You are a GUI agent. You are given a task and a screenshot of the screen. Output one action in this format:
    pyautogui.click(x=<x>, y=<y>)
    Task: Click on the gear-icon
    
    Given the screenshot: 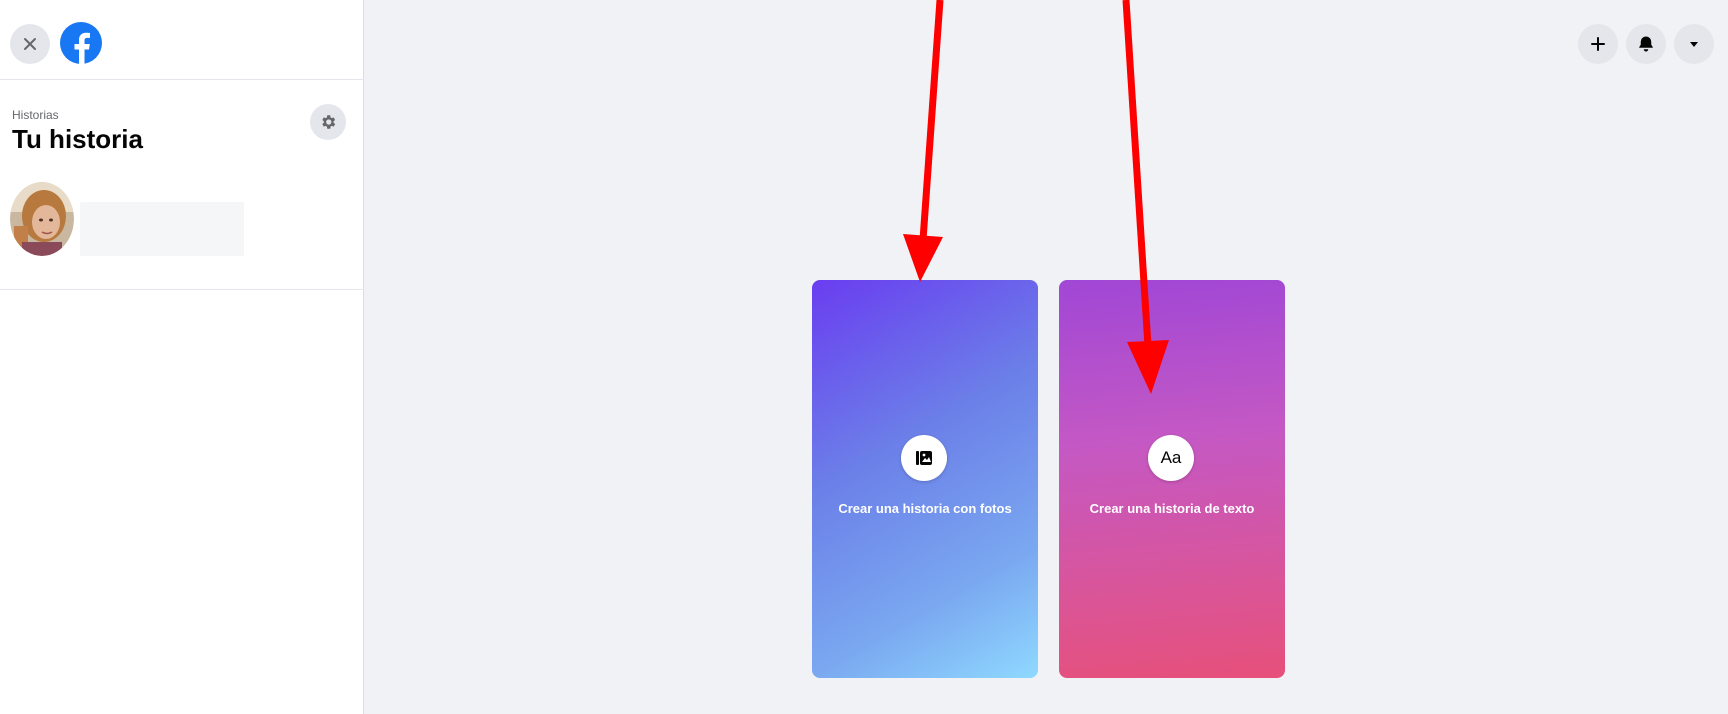 What is the action you would take?
    pyautogui.click(x=329, y=122)
    